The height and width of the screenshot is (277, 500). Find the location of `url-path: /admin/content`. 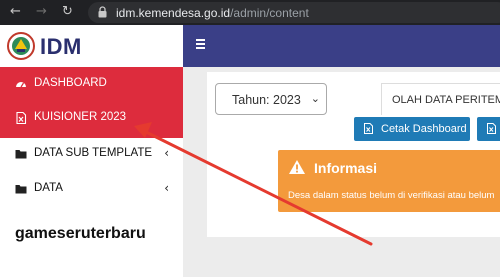

url-path: /admin/content is located at coordinates (269, 13).